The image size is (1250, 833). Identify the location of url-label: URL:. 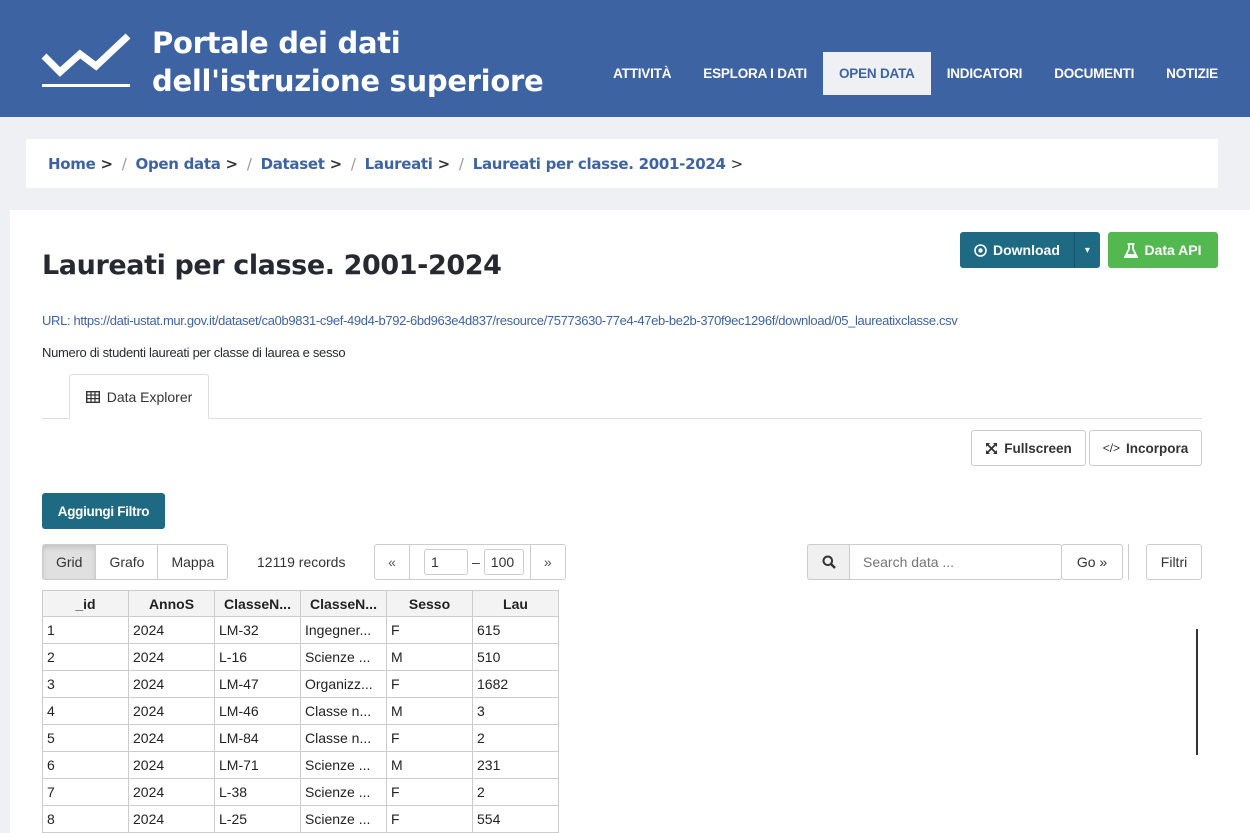
(56, 320).